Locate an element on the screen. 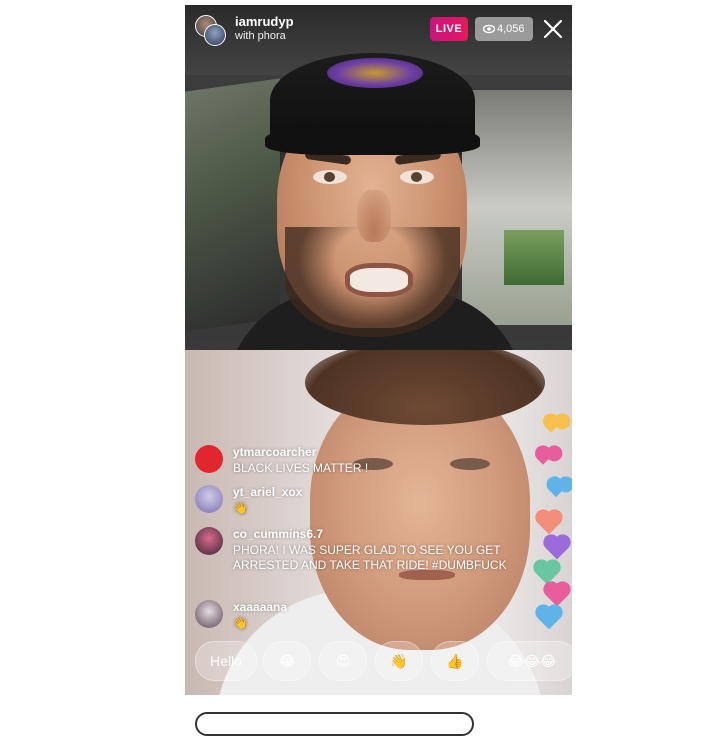 This screenshot has height=736, width=720. live-header: iamrudyp with phora LIVE 4,056 is located at coordinates (378, 30).